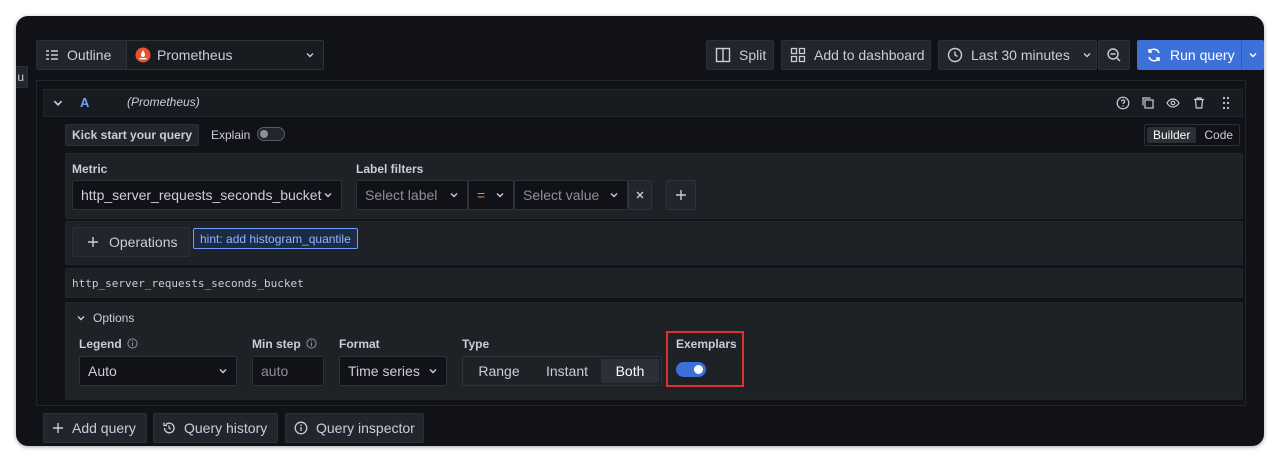 This screenshot has height=461, width=1280. What do you see at coordinates (113, 318) in the screenshot?
I see `options-label: Options` at bounding box center [113, 318].